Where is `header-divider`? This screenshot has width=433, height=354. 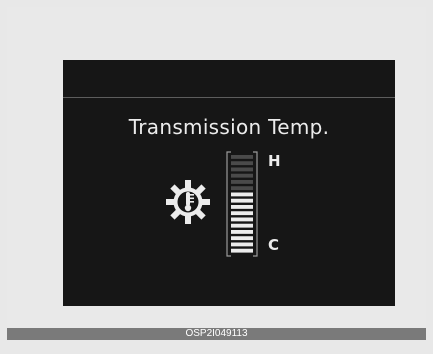
header-divider is located at coordinates (229, 97).